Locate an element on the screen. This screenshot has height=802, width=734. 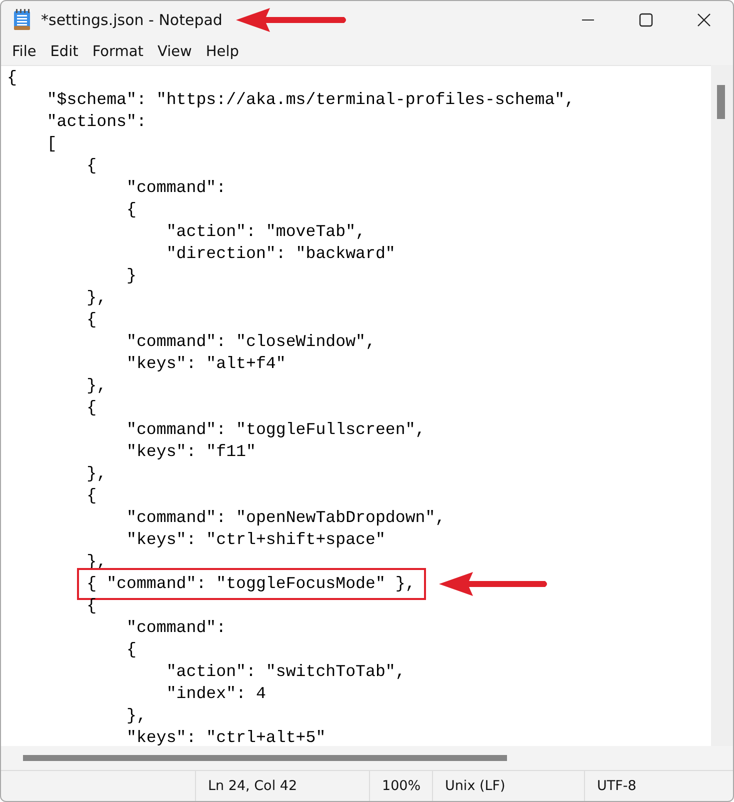
close-icon is located at coordinates (704, 20).